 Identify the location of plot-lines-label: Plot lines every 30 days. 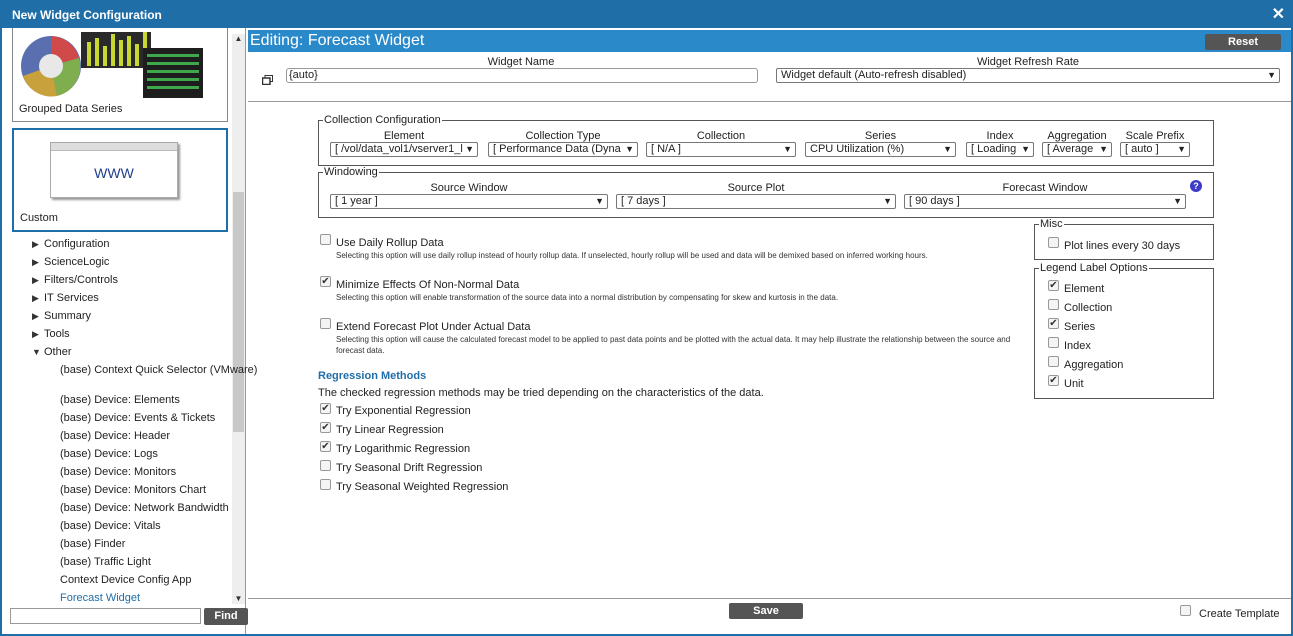
(1122, 246).